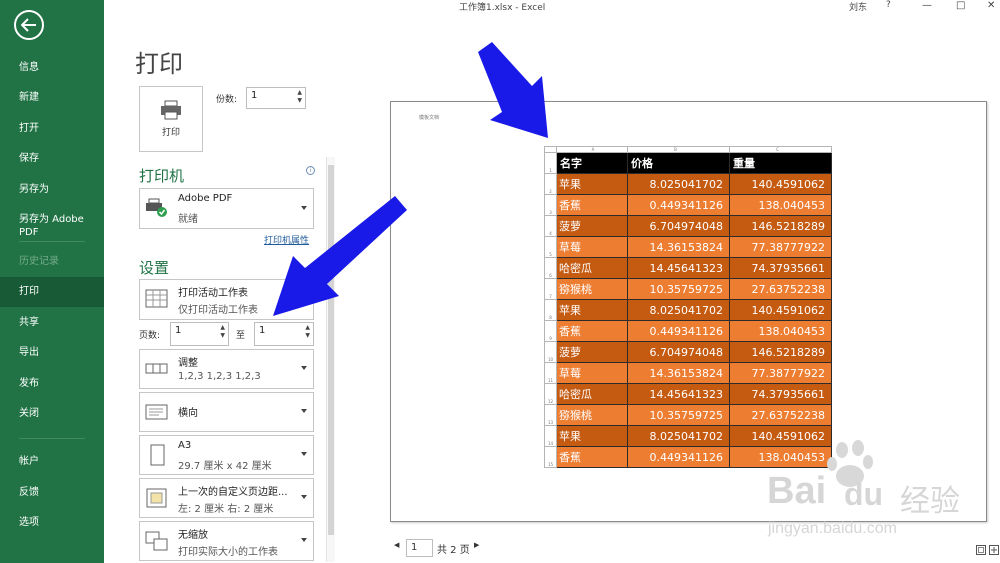  What do you see at coordinates (193, 535) in the screenshot?
I see `scaling-main: 无缩放` at bounding box center [193, 535].